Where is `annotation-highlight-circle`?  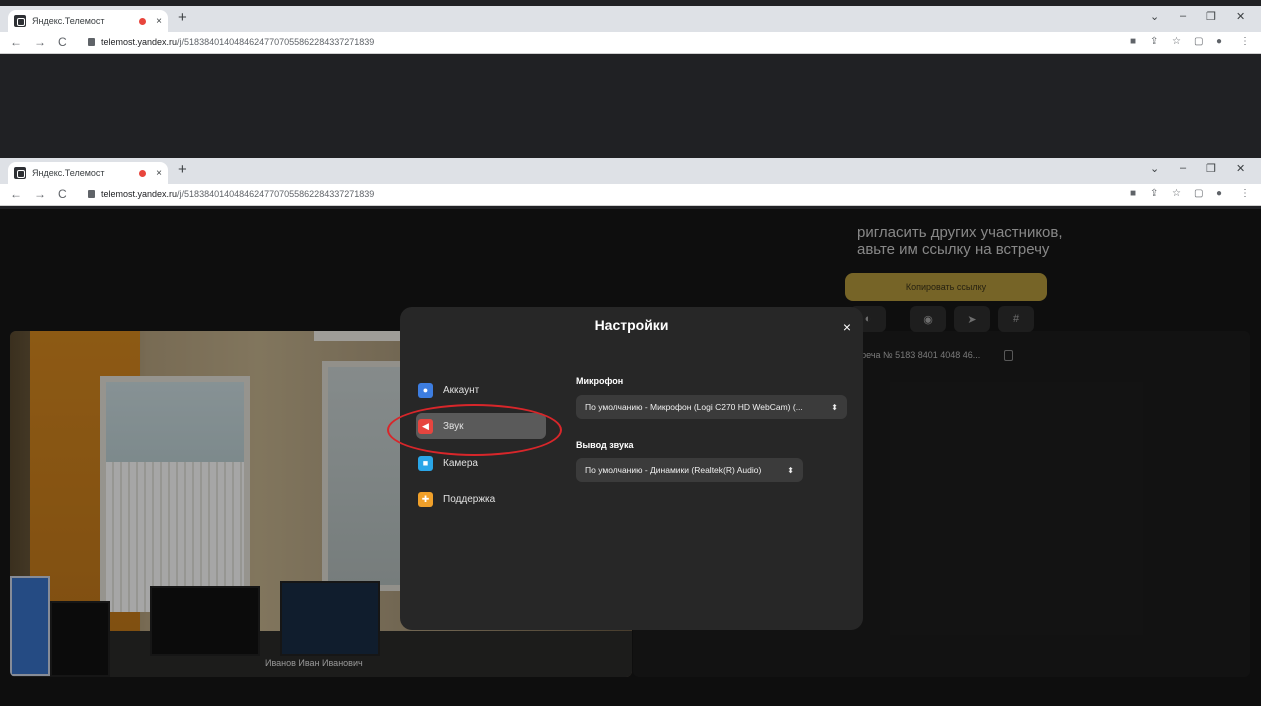 annotation-highlight-circle is located at coordinates (474, 430).